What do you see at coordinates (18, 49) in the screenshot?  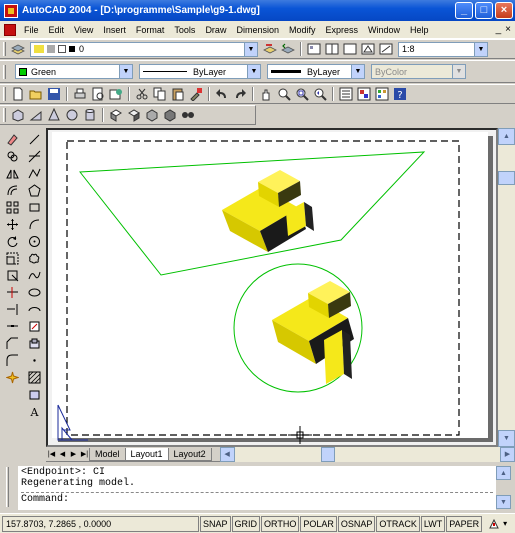 I see `layer-manager-icon` at bounding box center [18, 49].